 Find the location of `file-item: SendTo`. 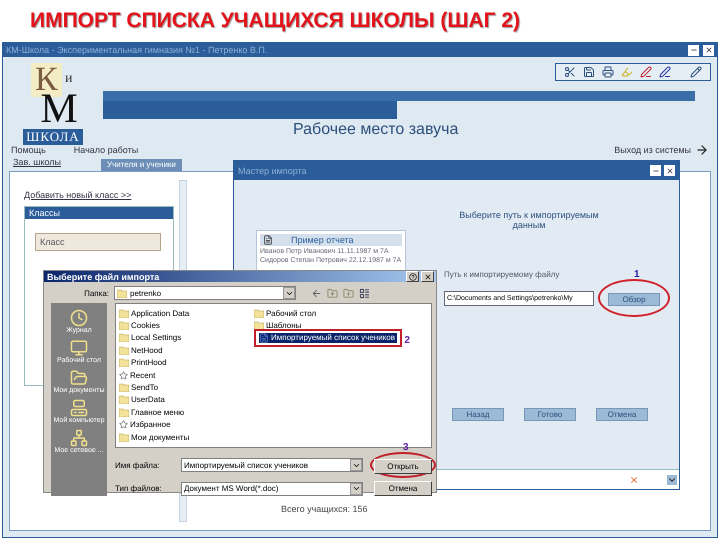

file-item: SendTo is located at coordinates (186, 387).